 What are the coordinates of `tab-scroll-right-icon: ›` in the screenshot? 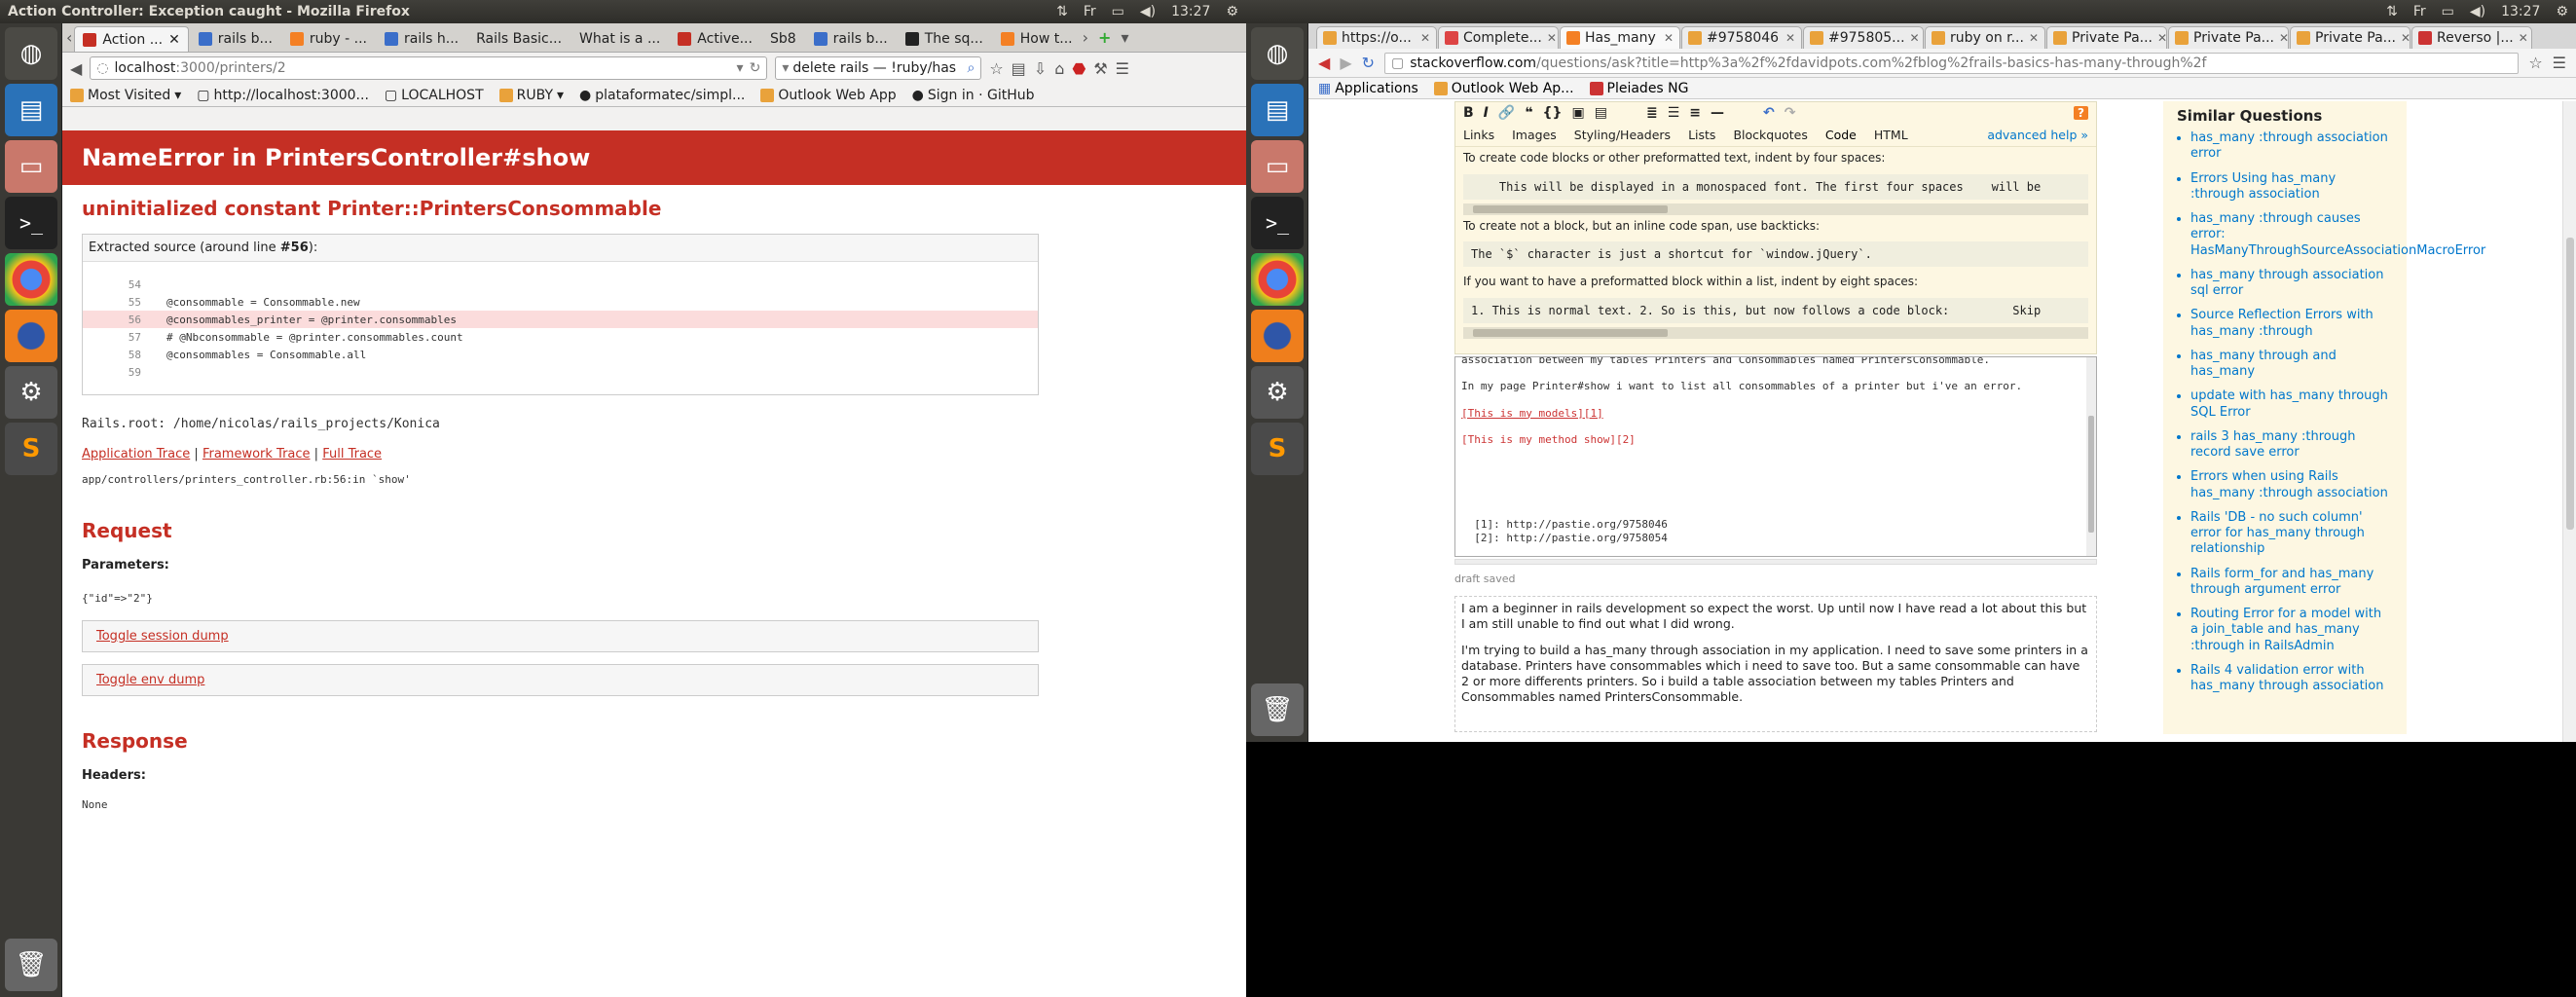 It's located at (1085, 37).